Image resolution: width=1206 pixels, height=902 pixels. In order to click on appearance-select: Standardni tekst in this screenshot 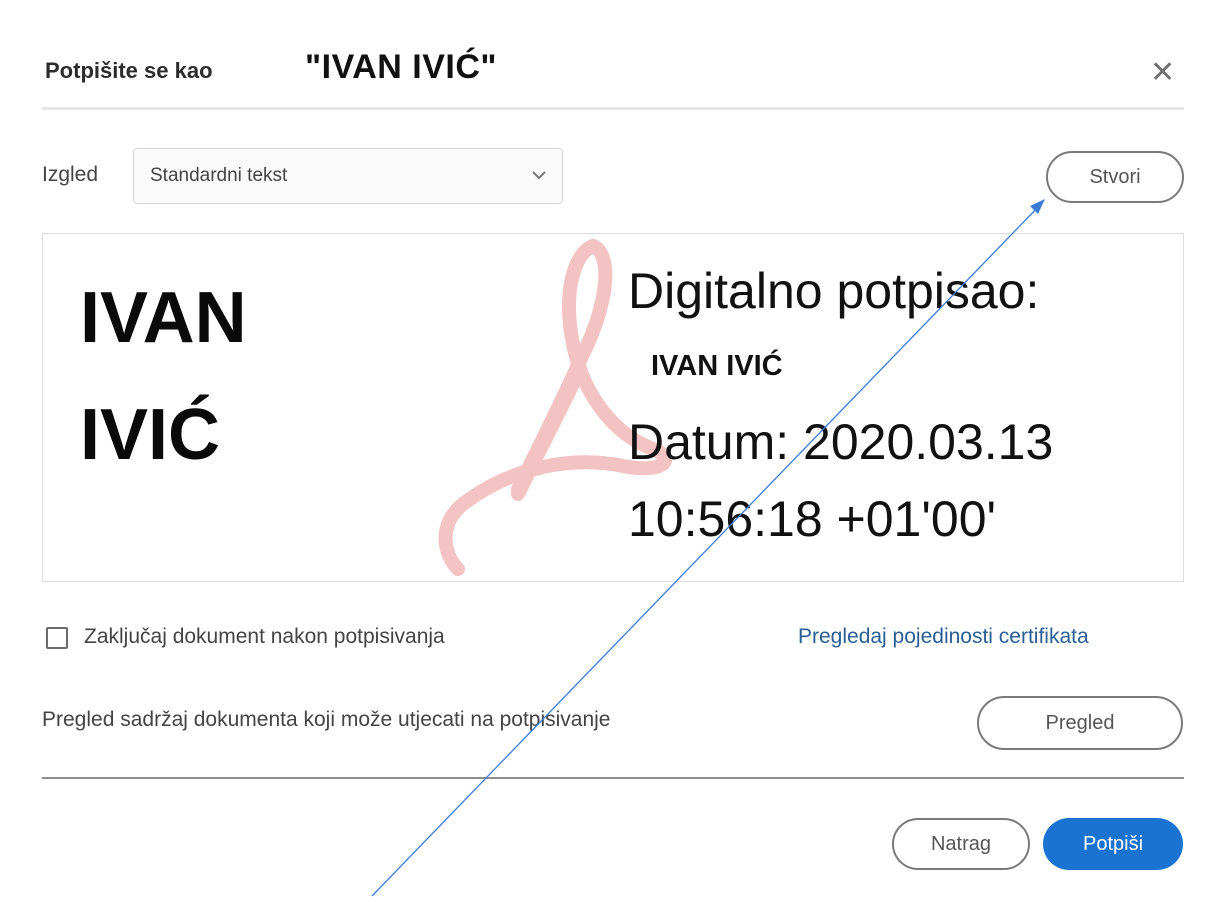, I will do `click(348, 176)`.